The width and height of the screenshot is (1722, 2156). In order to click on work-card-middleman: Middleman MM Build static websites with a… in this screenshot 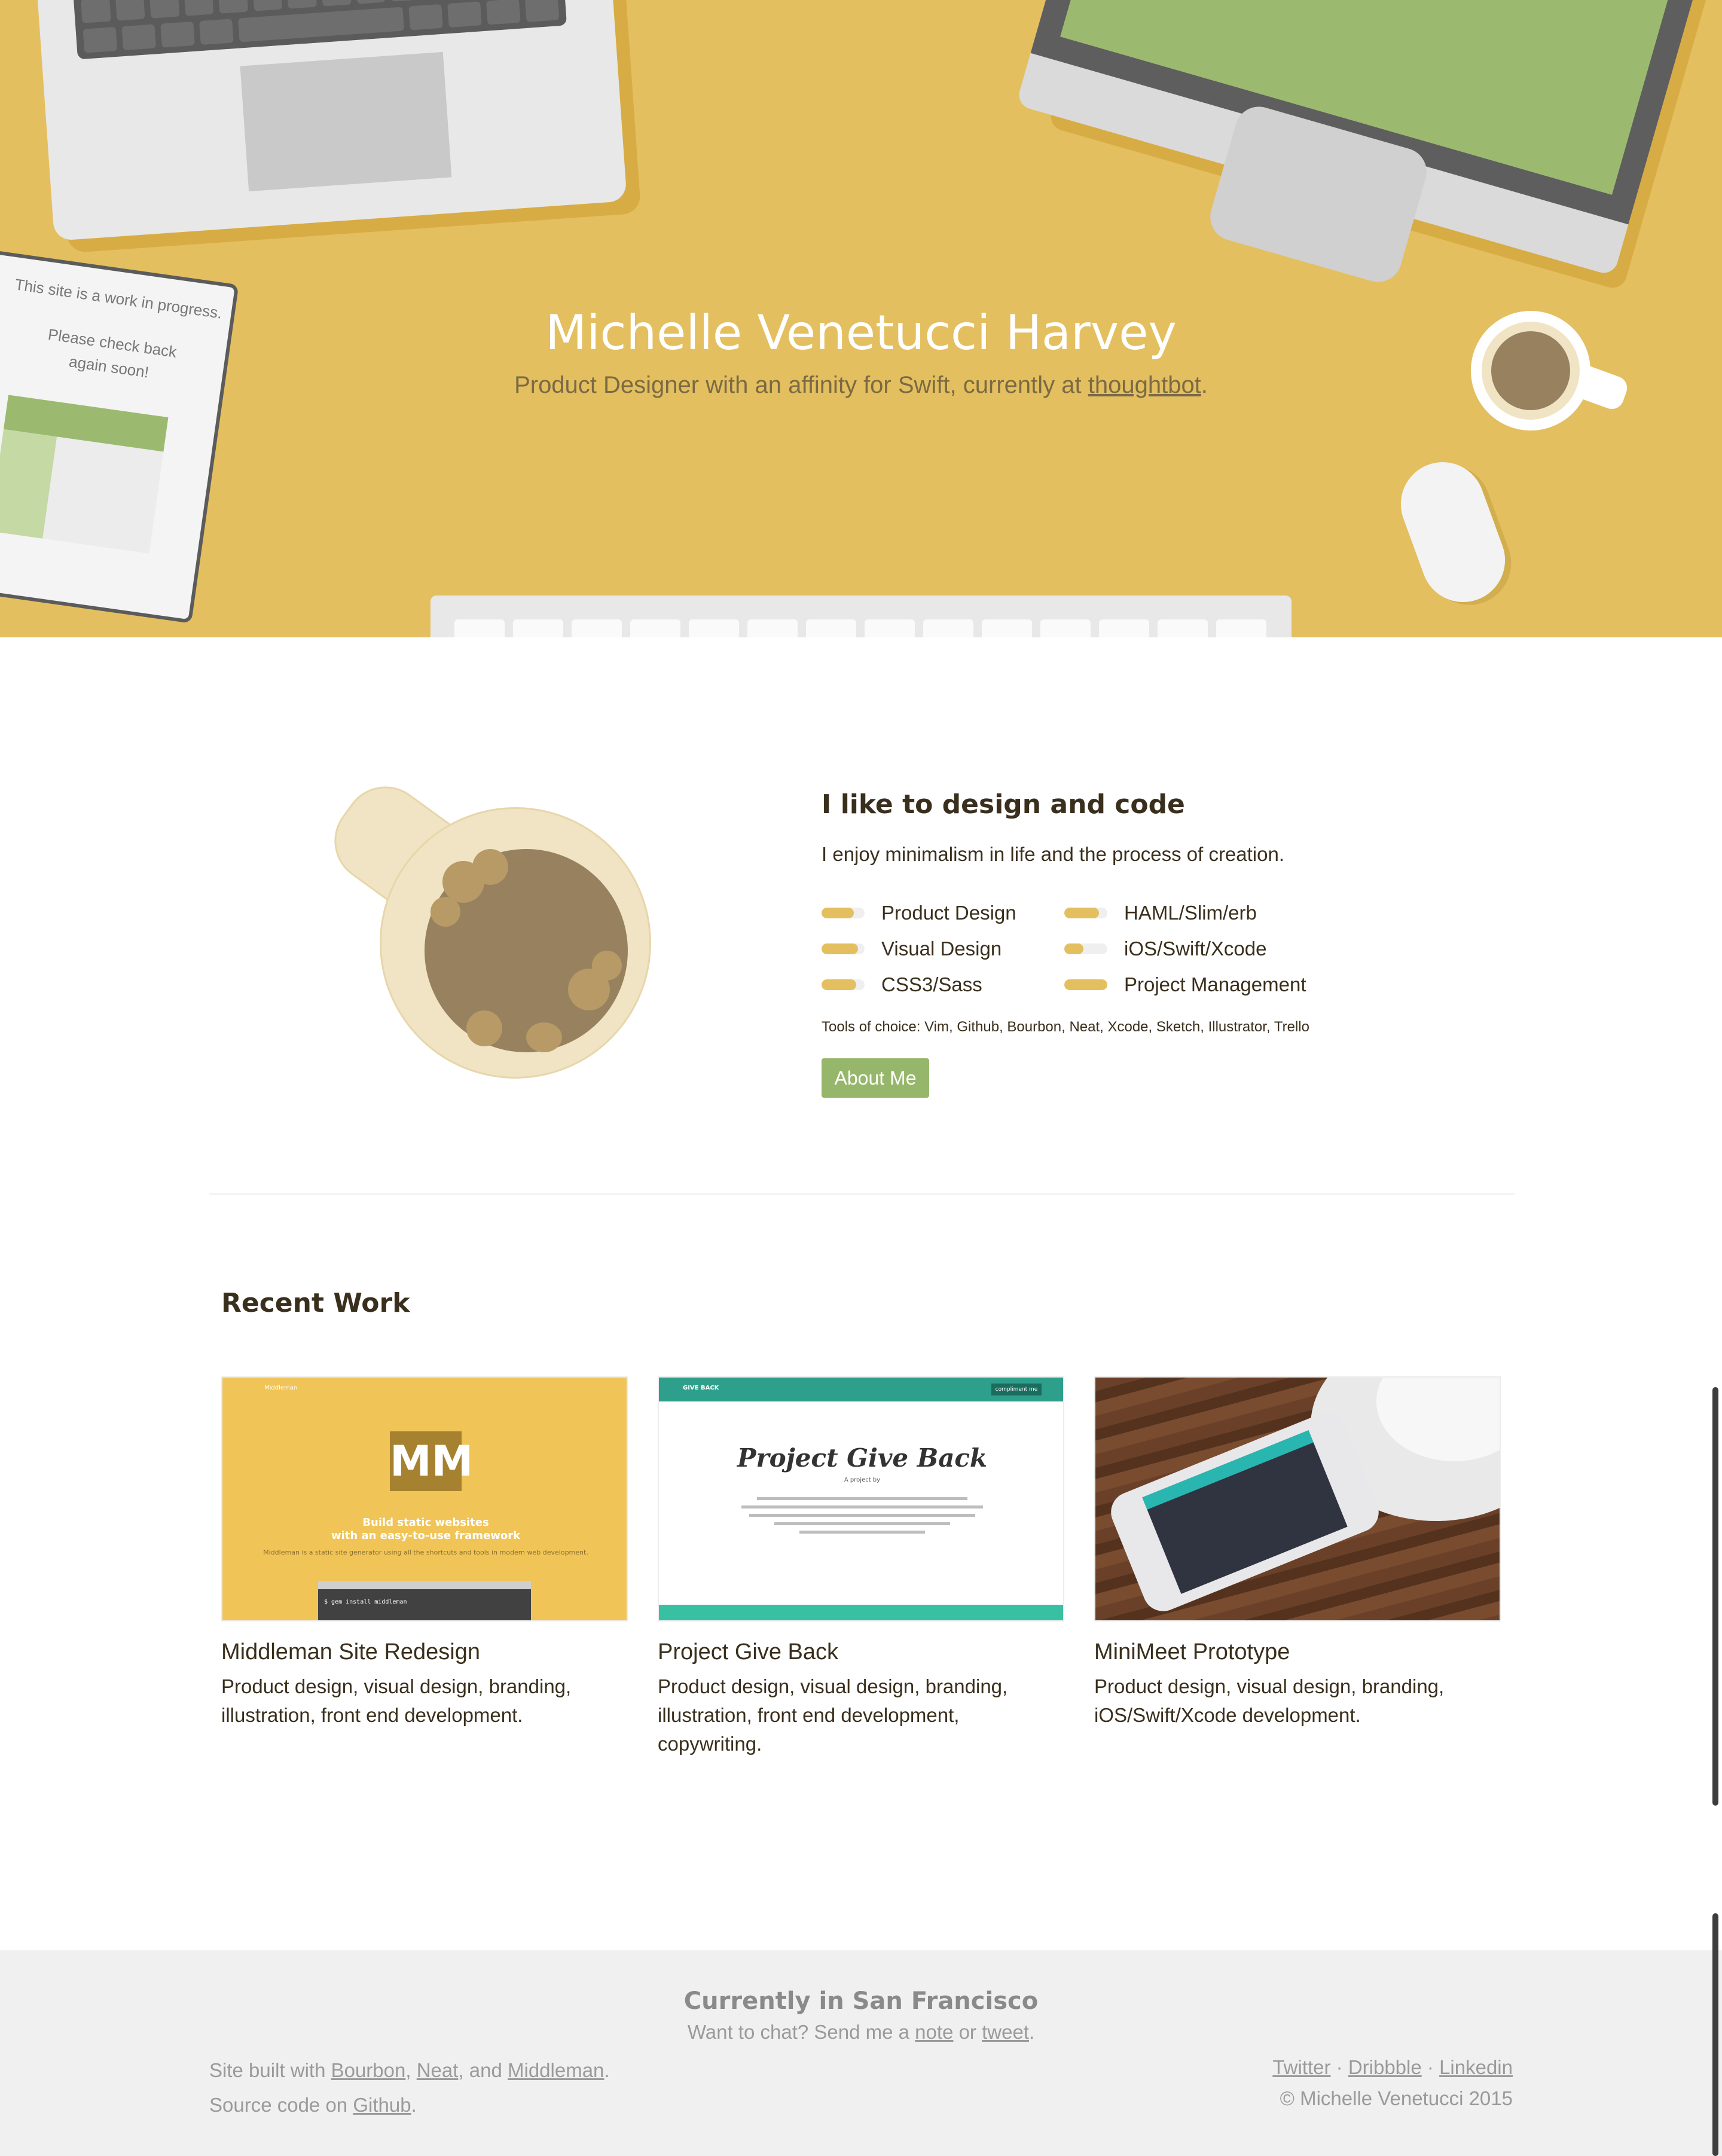, I will do `click(424, 1553)`.